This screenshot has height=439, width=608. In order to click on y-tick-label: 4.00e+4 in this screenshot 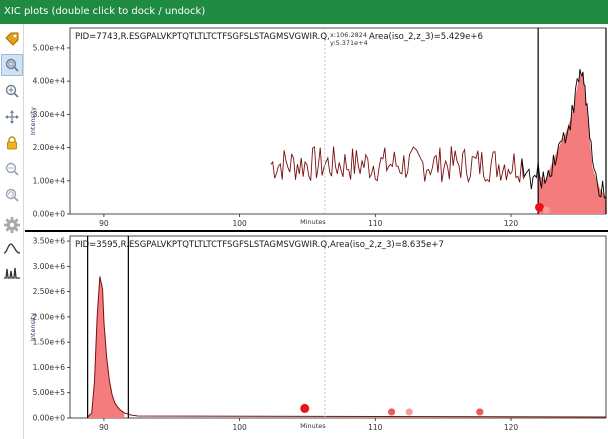, I will do `click(49, 81)`.